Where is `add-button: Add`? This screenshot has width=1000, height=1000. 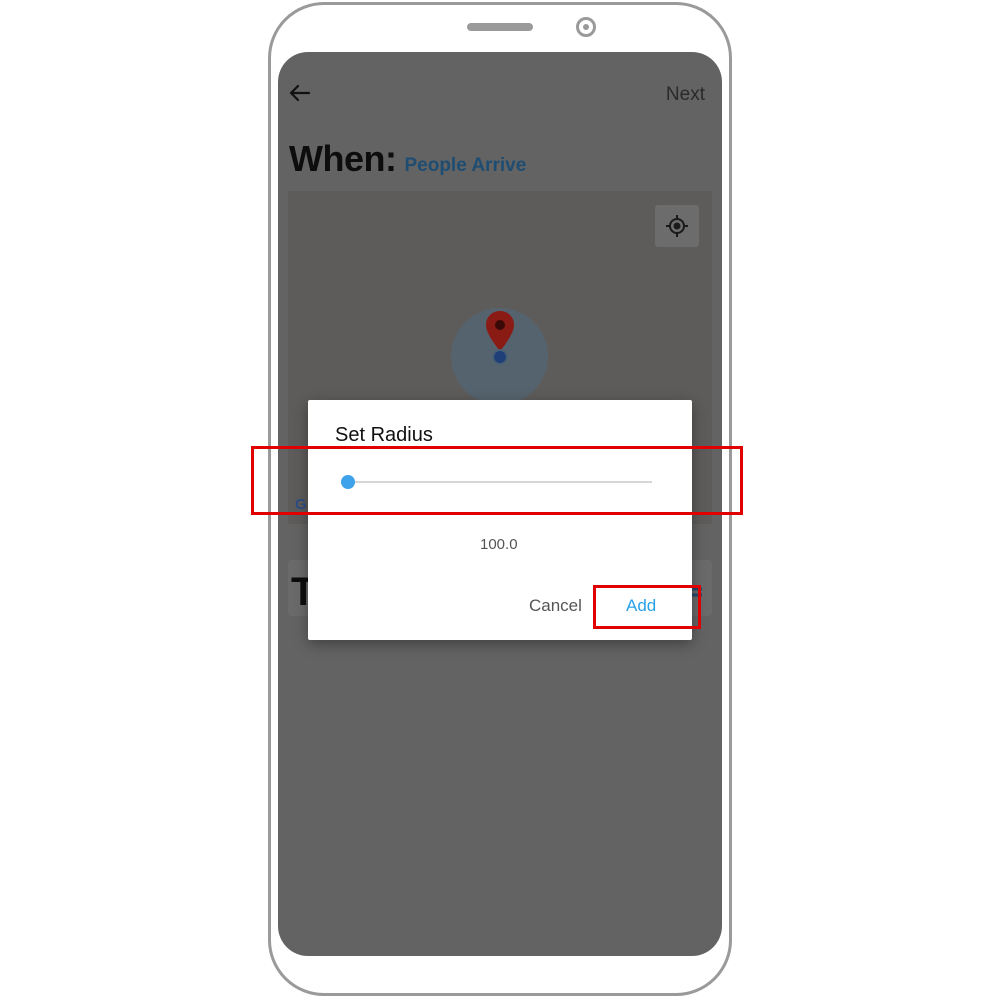
add-button: Add is located at coordinates (641, 606).